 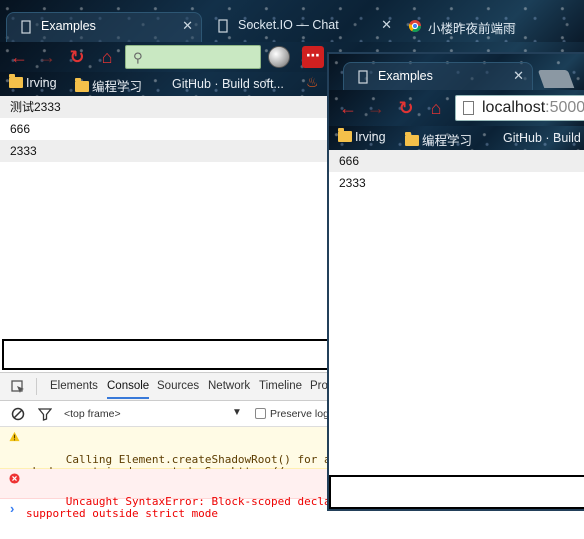 I want to click on tab-timeline: Timeline, so click(x=280, y=386).